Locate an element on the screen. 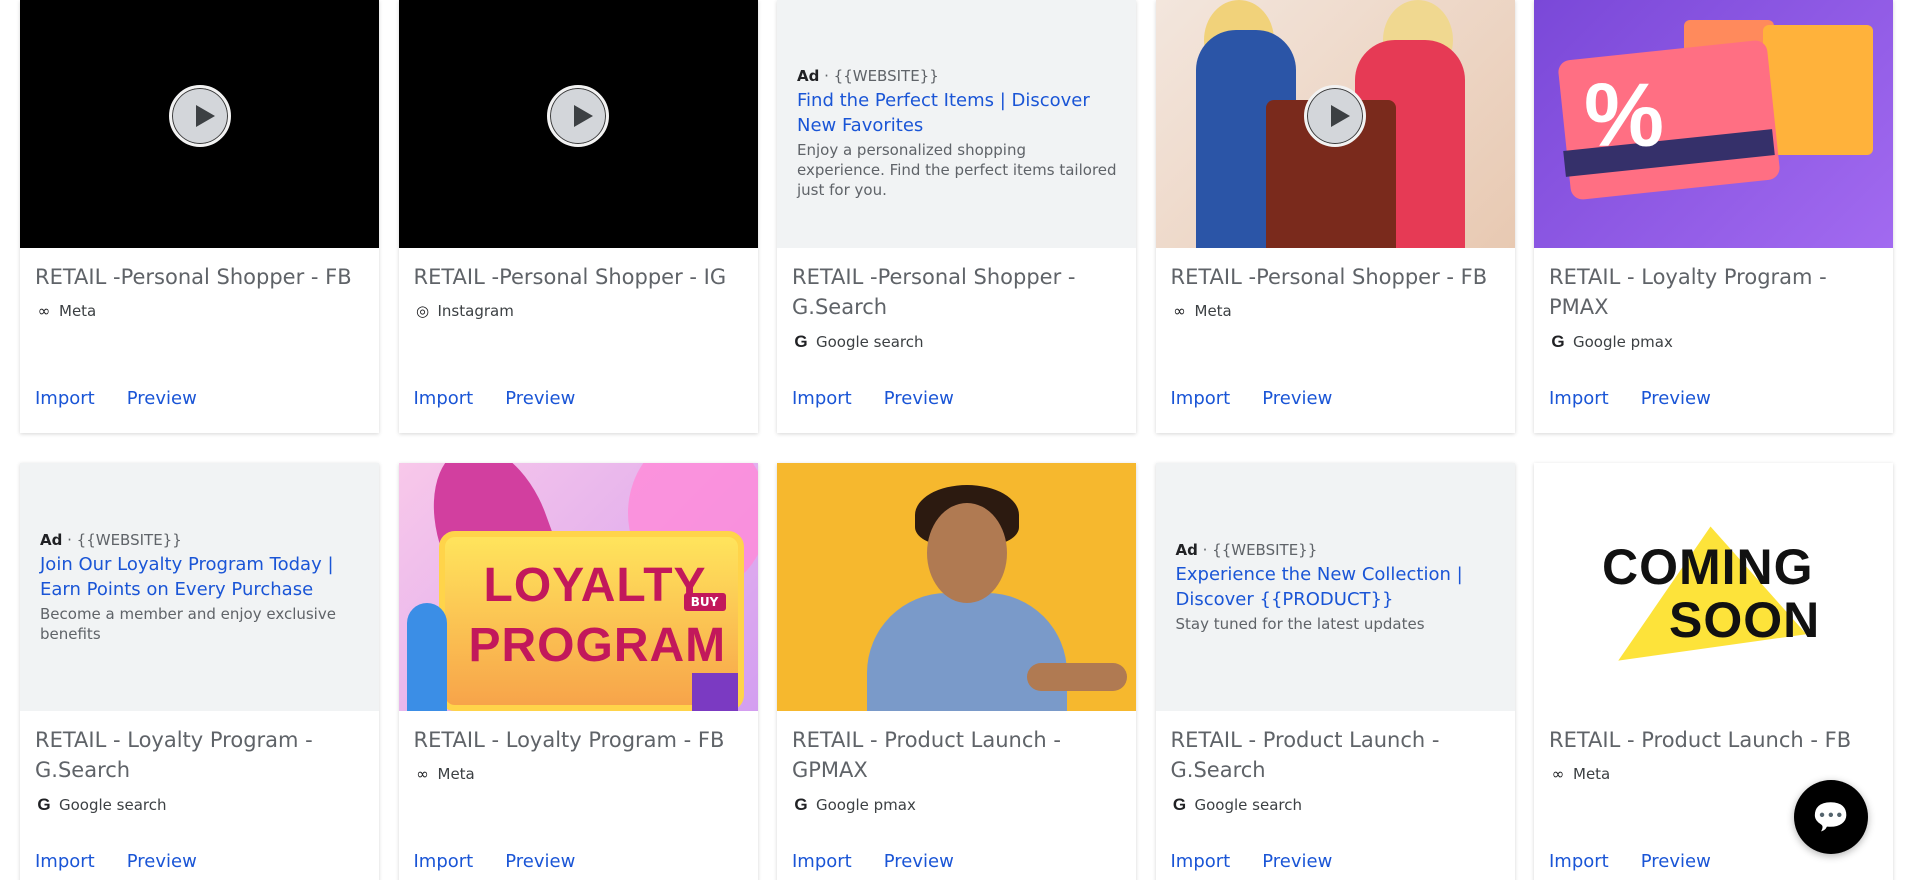 The image size is (1908, 880). gift-icon is located at coordinates (714, 692).